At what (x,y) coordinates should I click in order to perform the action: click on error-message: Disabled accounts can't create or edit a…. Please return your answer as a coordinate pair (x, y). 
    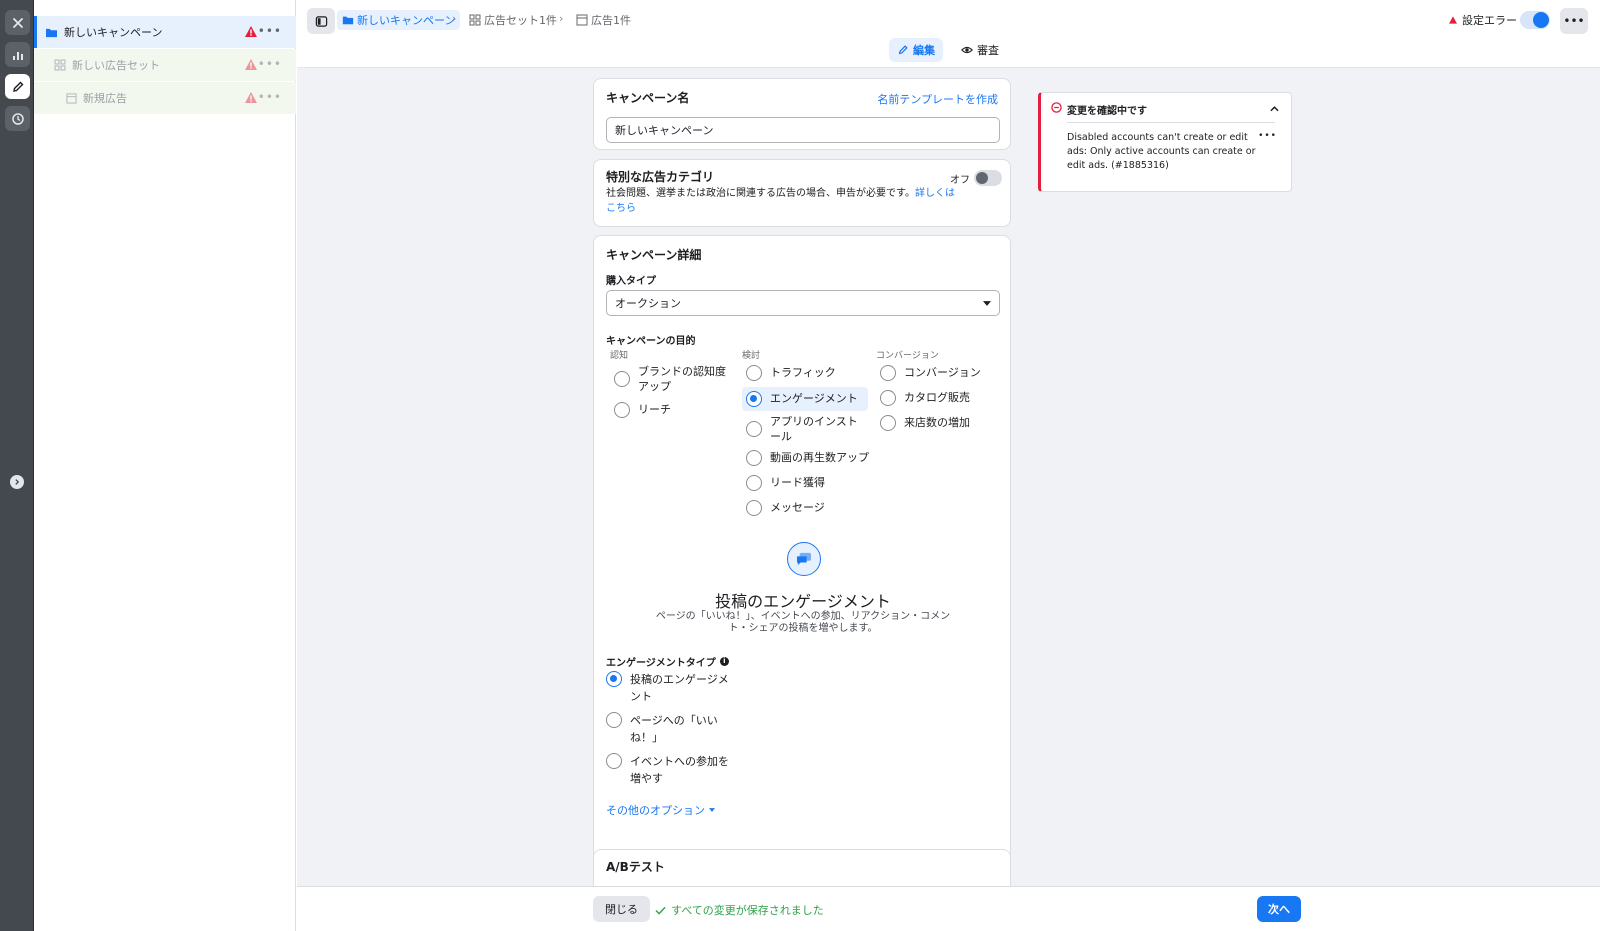
    Looking at the image, I should click on (1161, 151).